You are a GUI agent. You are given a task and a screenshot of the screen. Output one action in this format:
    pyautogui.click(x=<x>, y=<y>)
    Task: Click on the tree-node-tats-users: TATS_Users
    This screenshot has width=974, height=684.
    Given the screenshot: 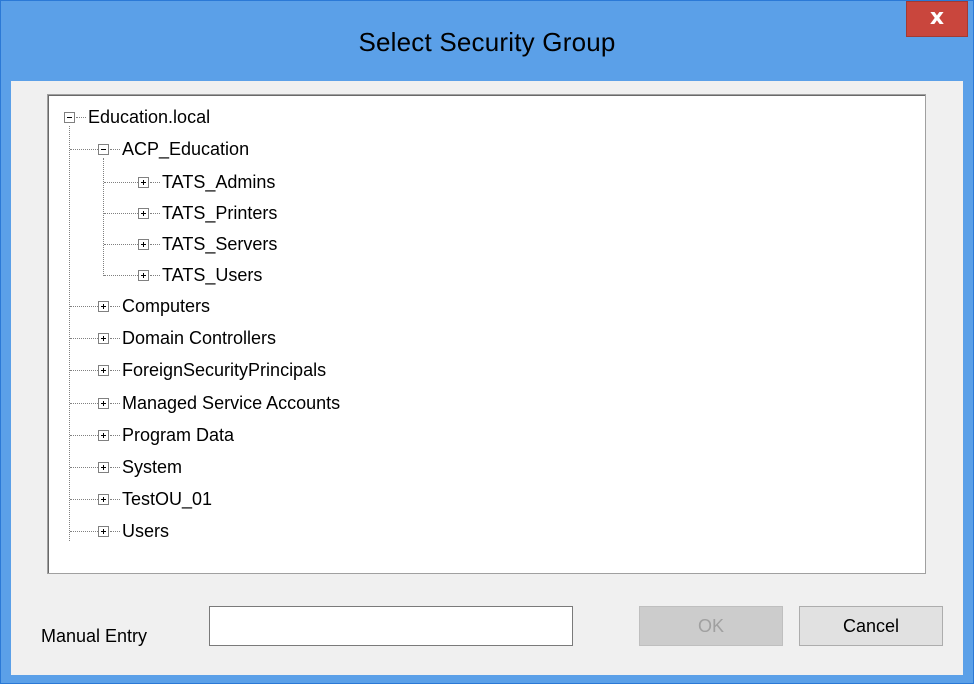 What is the action you would take?
    pyautogui.click(x=198, y=275)
    